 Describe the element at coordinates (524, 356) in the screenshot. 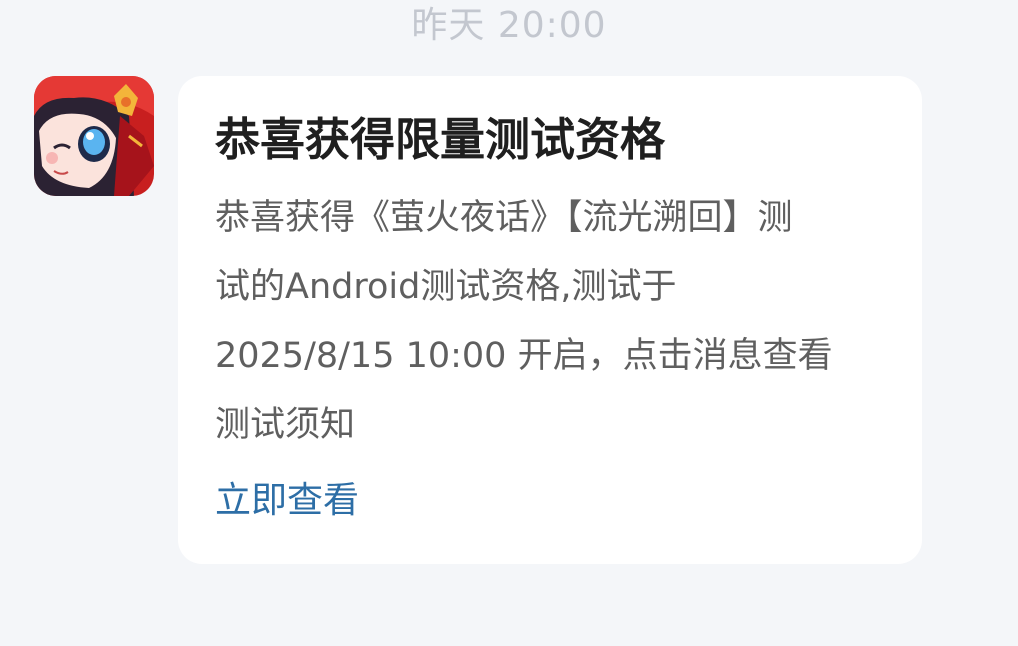

I see `notification-body-line: 2025/8/15 10:00 开启，点击消息查看` at that location.